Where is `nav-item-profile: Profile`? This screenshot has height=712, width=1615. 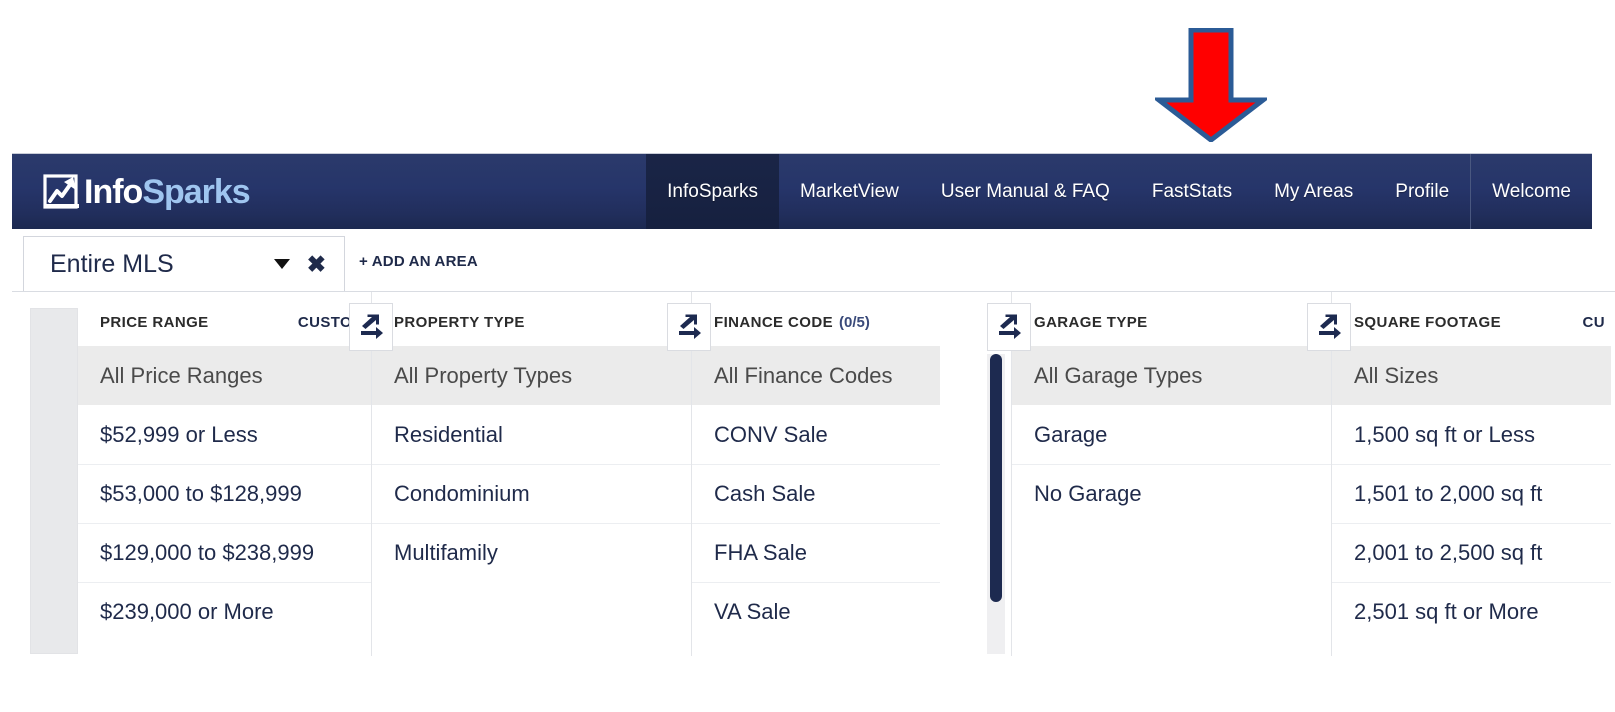 nav-item-profile: Profile is located at coordinates (1422, 191).